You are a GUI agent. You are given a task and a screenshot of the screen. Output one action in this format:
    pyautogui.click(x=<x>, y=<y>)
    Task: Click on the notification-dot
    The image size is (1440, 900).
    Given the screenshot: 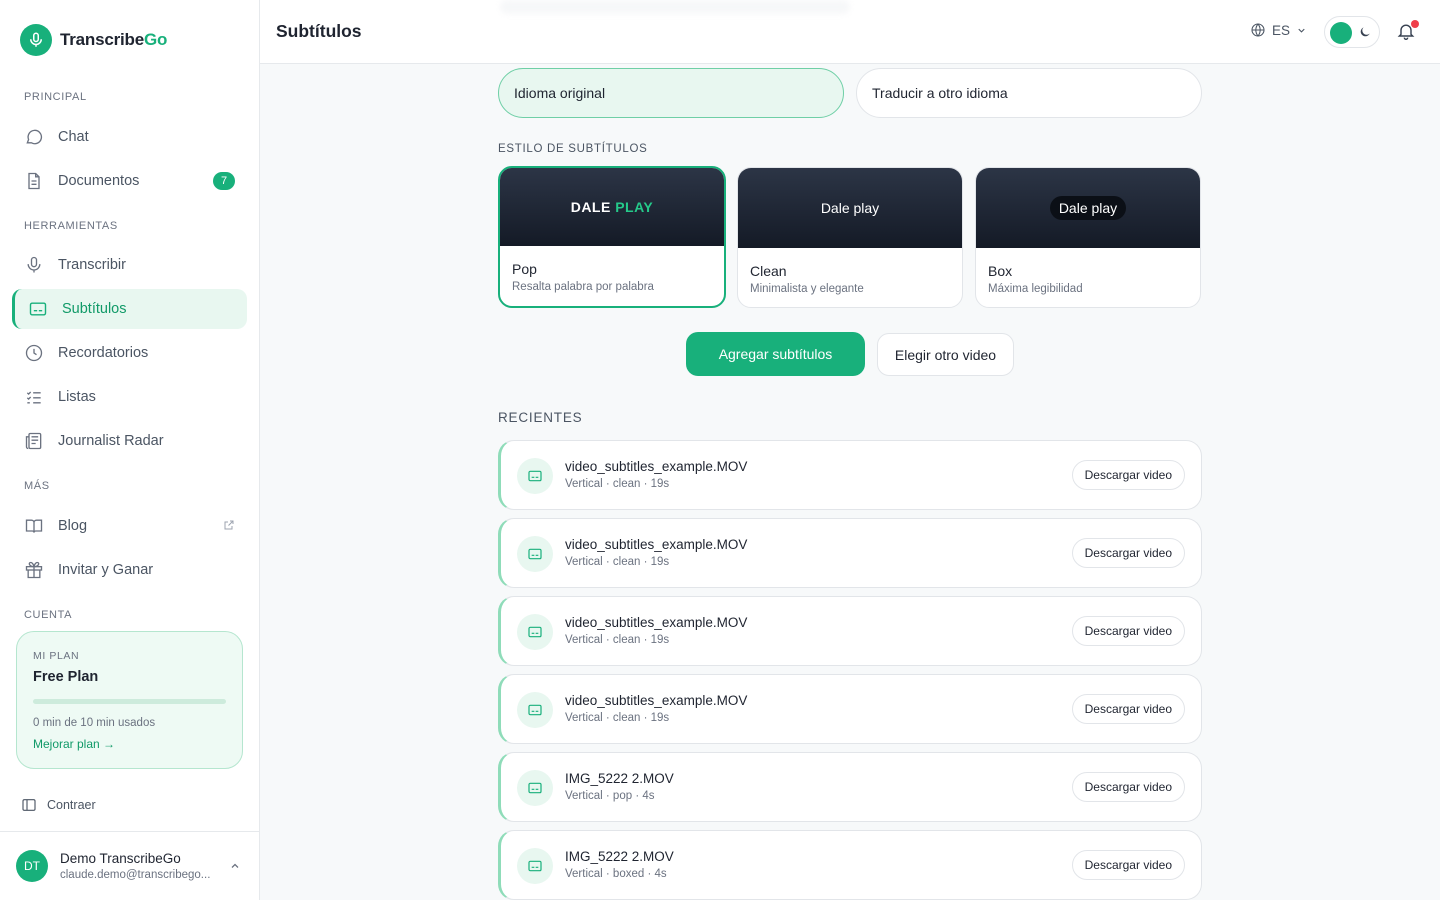 What is the action you would take?
    pyautogui.click(x=1415, y=24)
    